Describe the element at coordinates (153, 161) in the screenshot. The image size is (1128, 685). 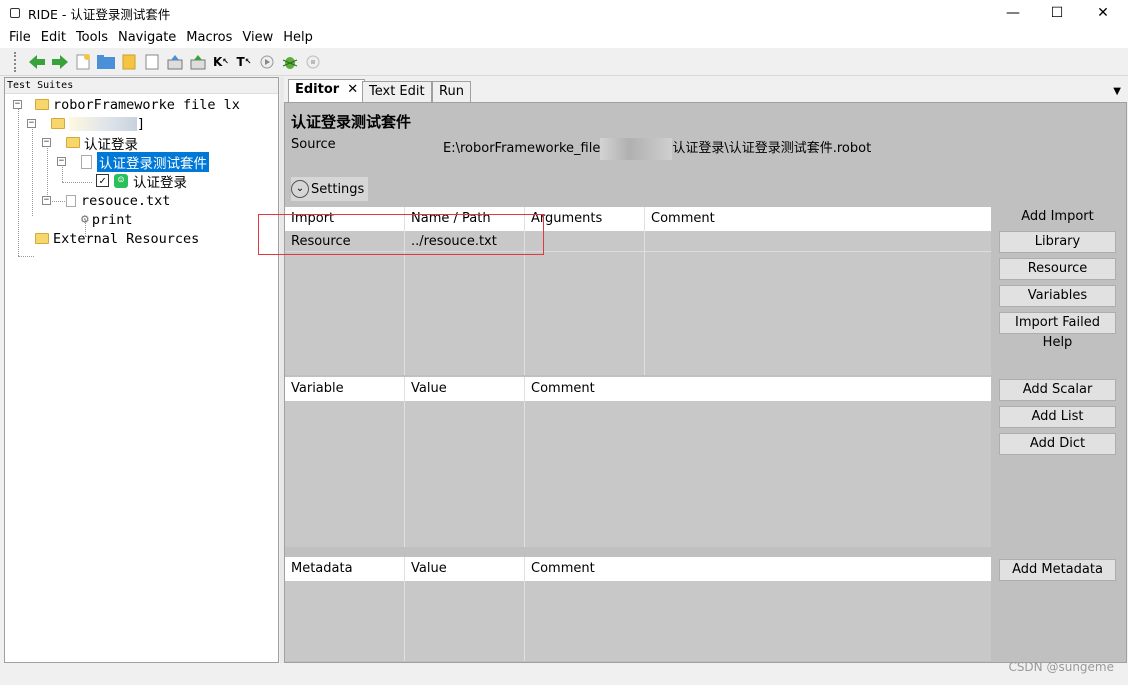
I see `tree-node-label: 认证登录测试套件` at that location.